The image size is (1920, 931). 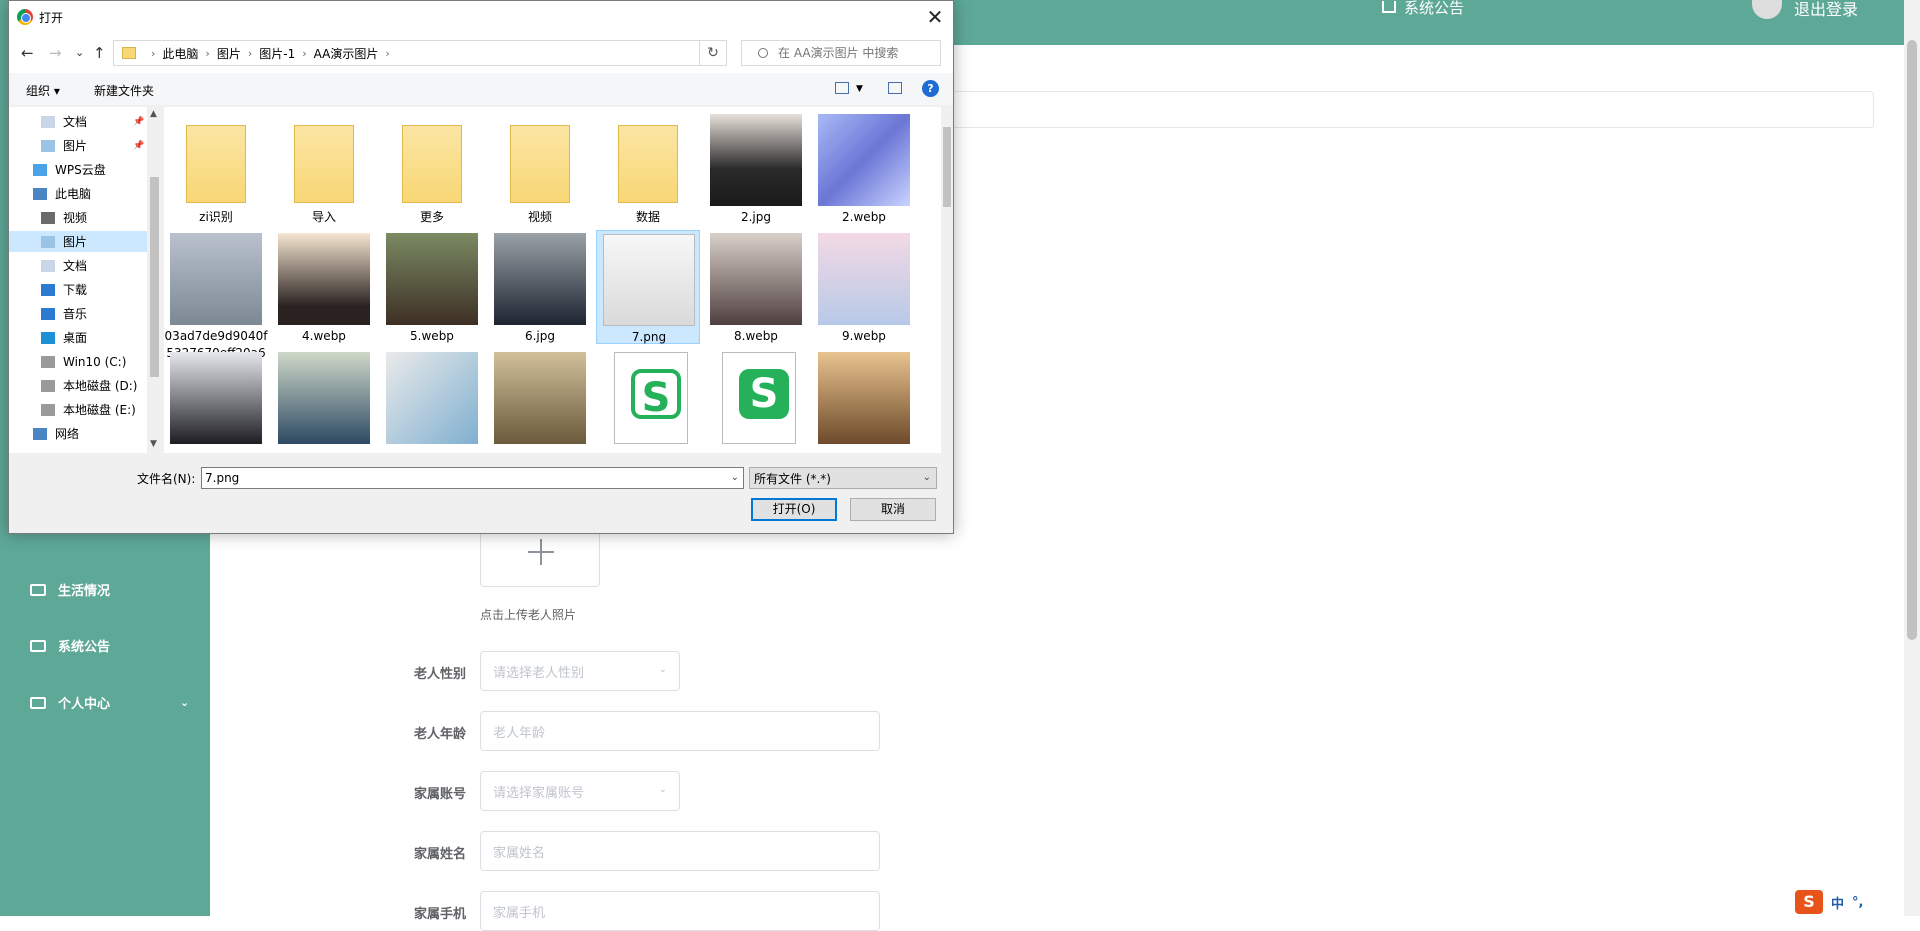 What do you see at coordinates (481, 89) in the screenshot?
I see `command-toolbar: 组织 ▾ 新建文件夹 ▼ ?` at bounding box center [481, 89].